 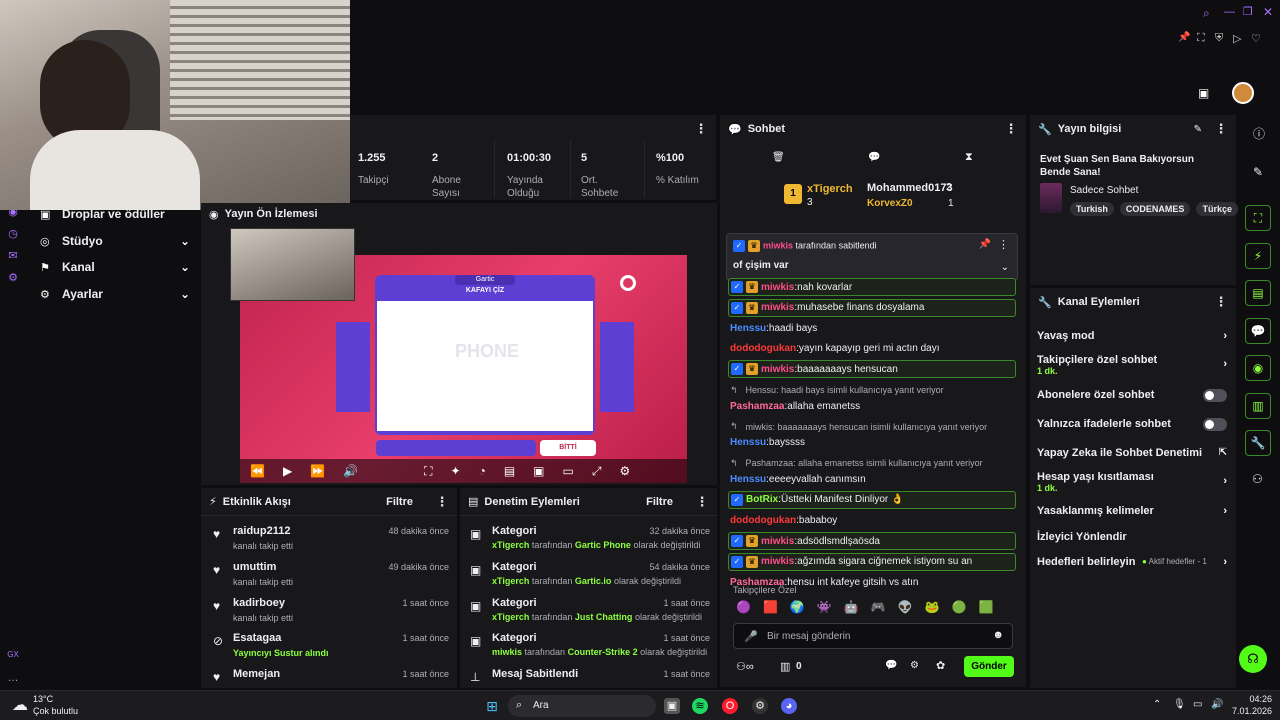 What do you see at coordinates (910, 188) in the screenshot?
I see `leaderboard-name: Mohammed0173` at bounding box center [910, 188].